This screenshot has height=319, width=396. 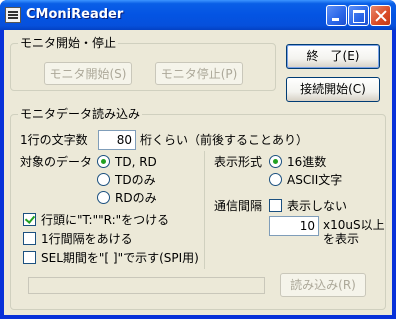 I want to click on maximize-icon, so click(x=358, y=15).